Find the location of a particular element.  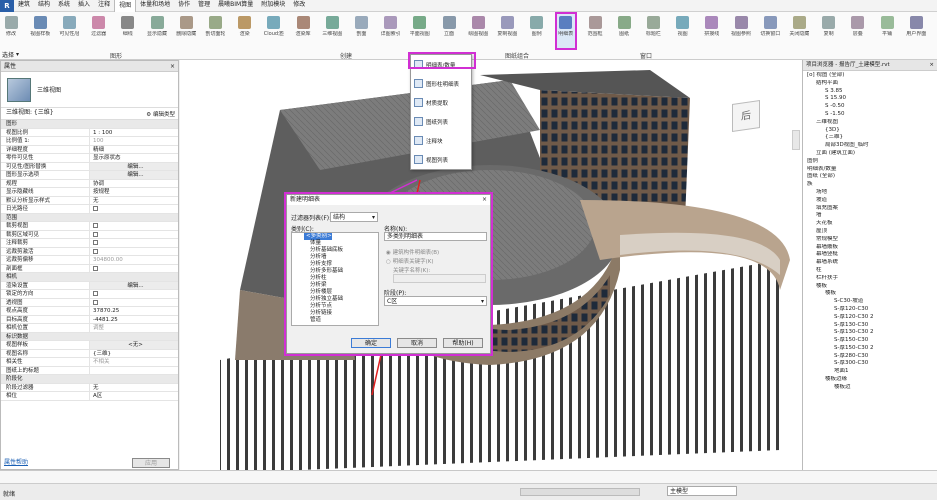

property-value: 304800.00 is located at coordinates (133, 260).